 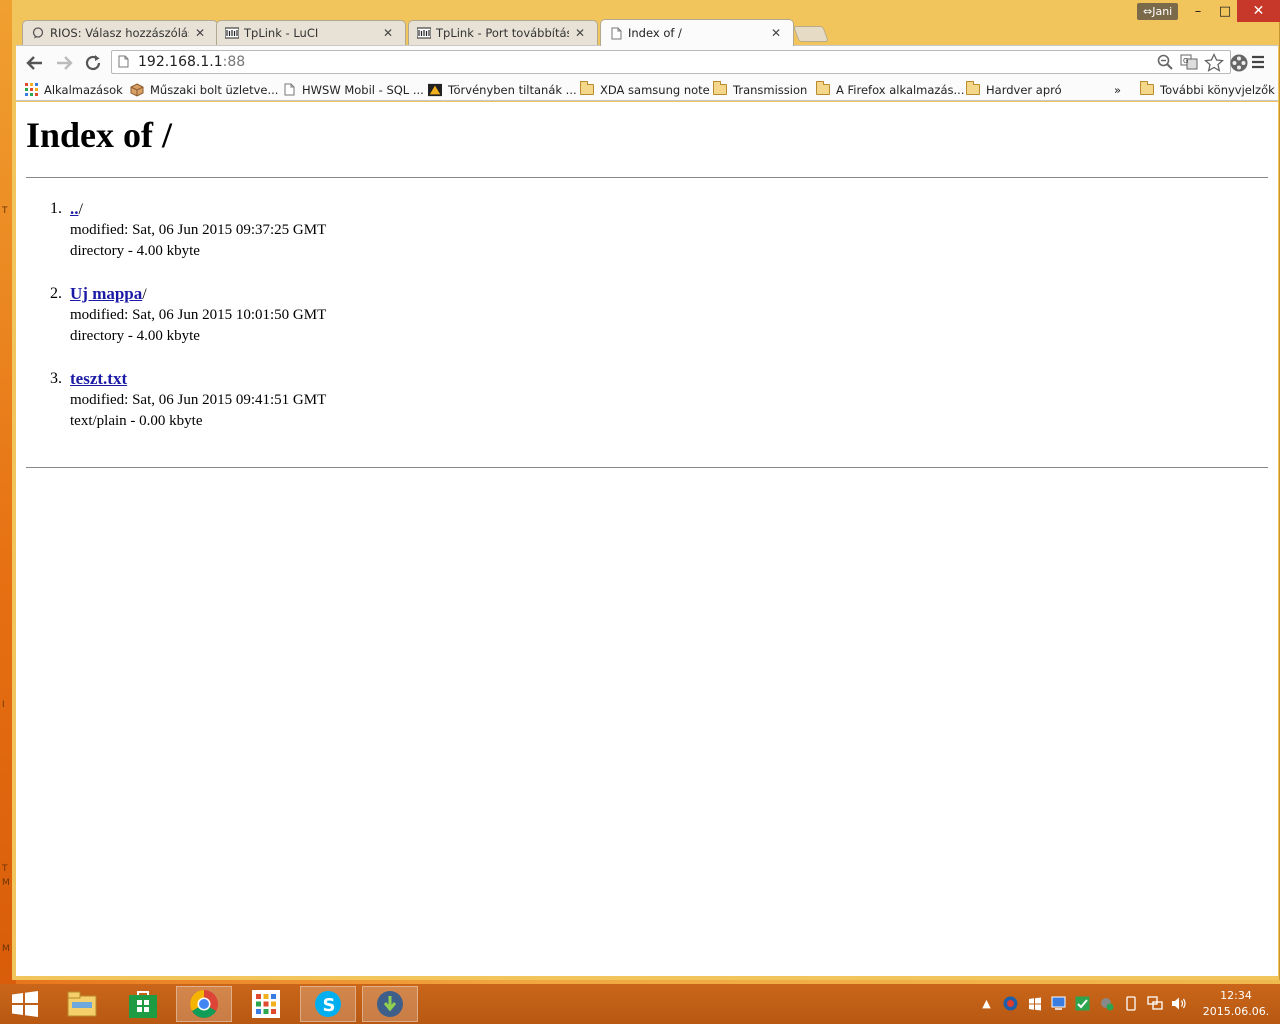 What do you see at coordinates (106, 293) in the screenshot?
I see `entry-link-uj-mappa: Uj mappa` at bounding box center [106, 293].